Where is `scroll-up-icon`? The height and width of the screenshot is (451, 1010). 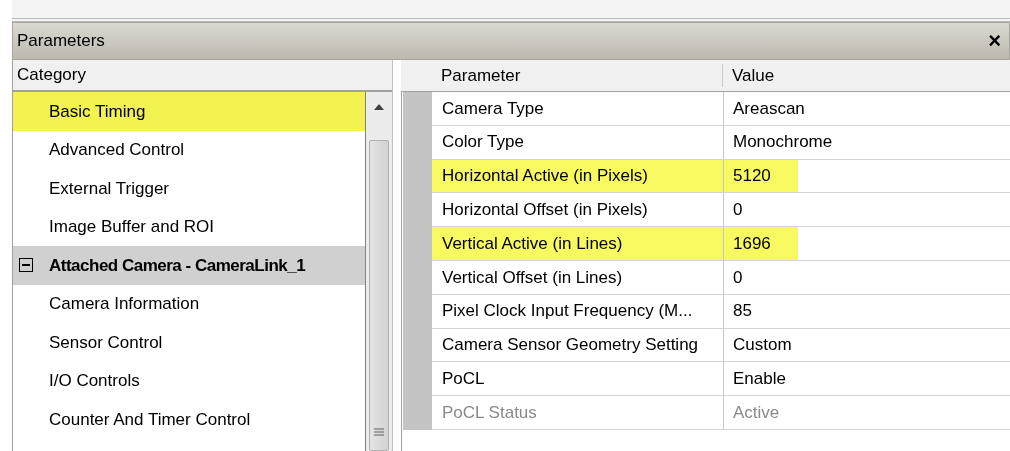
scroll-up-icon is located at coordinates (379, 107).